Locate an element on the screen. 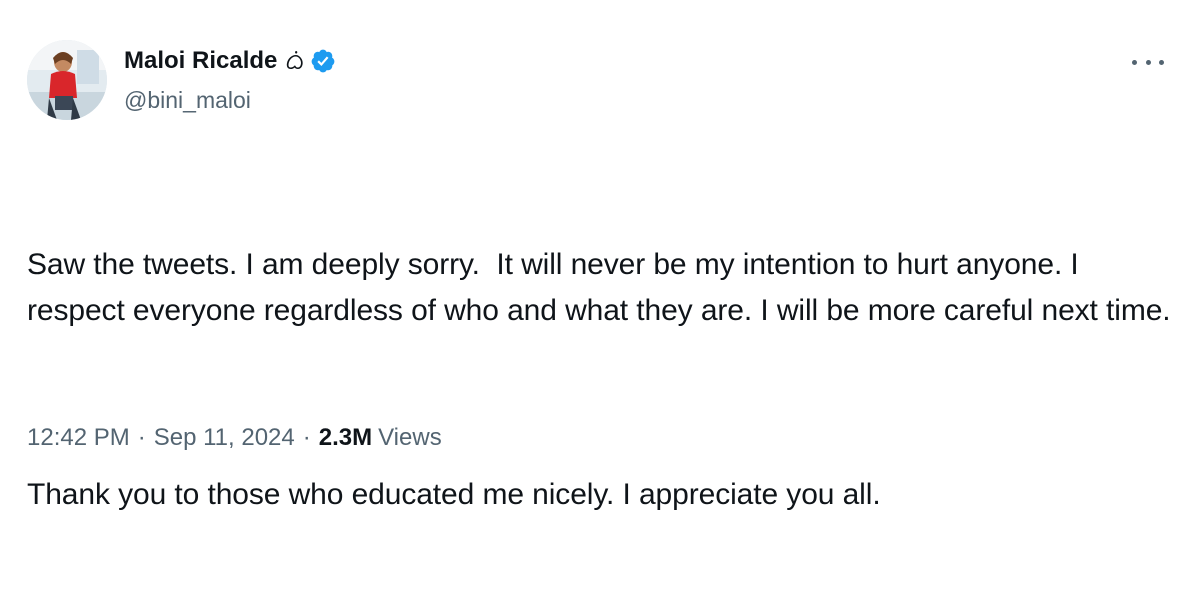  tweet-header: Maloi Ricalde ᜊᜒ @bini_maloi is located at coordinates (230, 79).